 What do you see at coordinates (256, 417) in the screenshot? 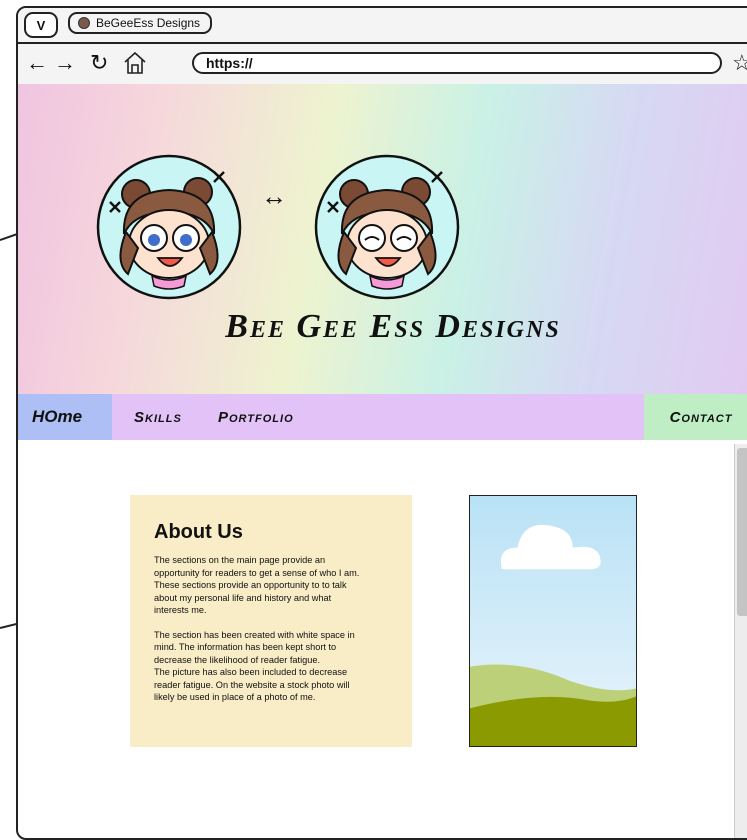
I see `nav-portfolio-link: Portfolio` at bounding box center [256, 417].